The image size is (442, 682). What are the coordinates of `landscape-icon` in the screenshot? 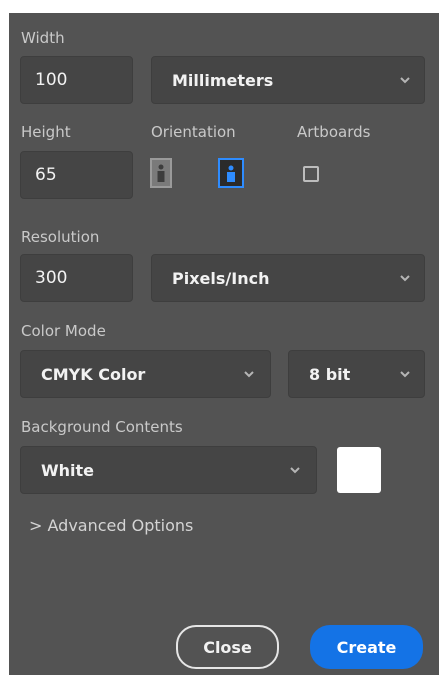 It's located at (231, 173).